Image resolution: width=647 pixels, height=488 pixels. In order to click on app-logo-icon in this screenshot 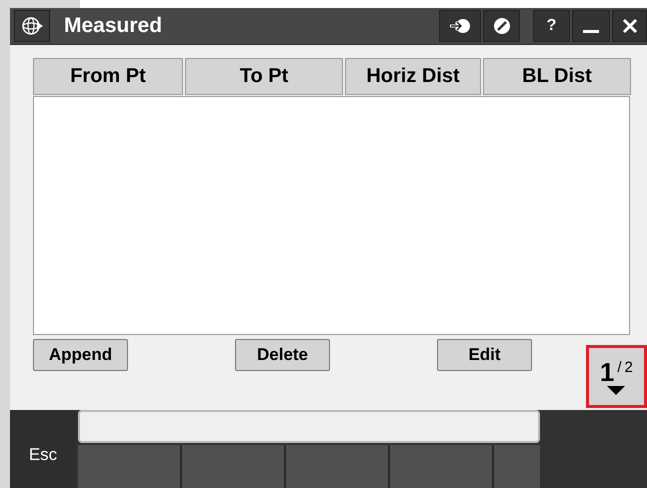, I will do `click(32, 26)`.